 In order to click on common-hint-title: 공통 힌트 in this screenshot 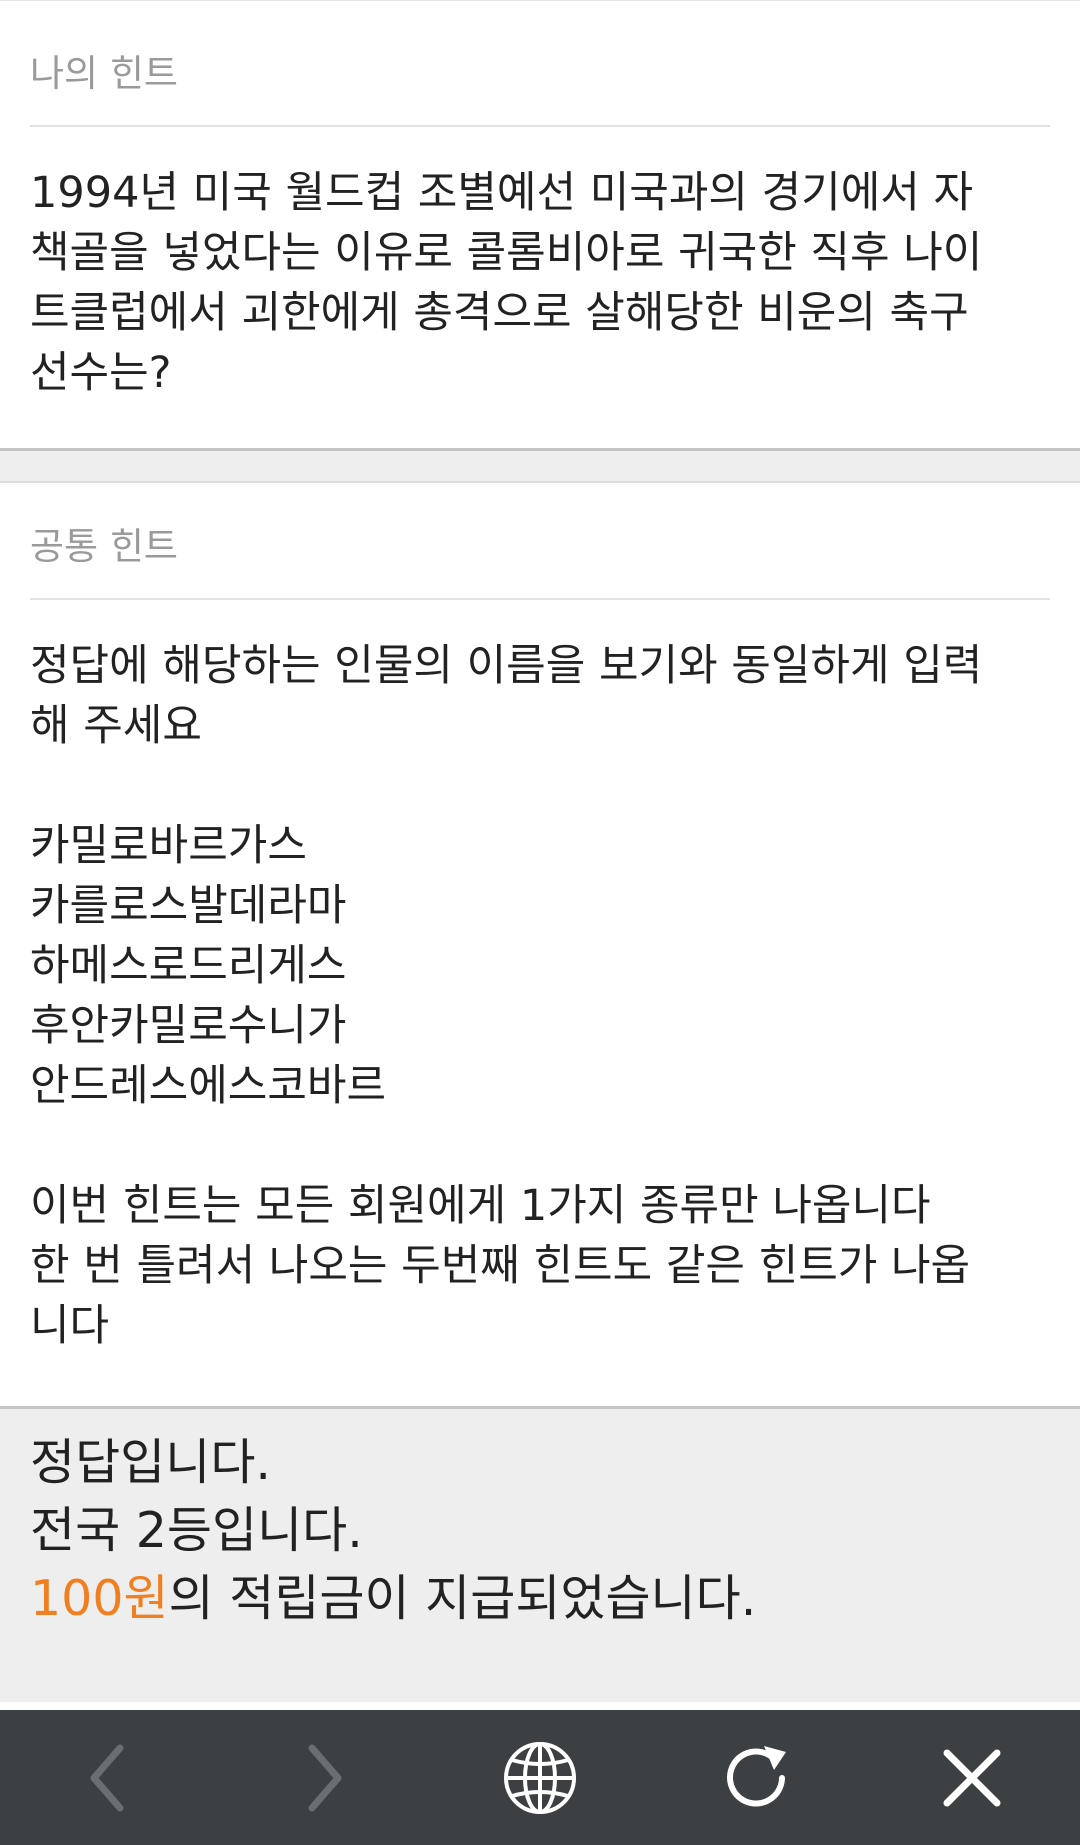, I will do `click(104, 546)`.